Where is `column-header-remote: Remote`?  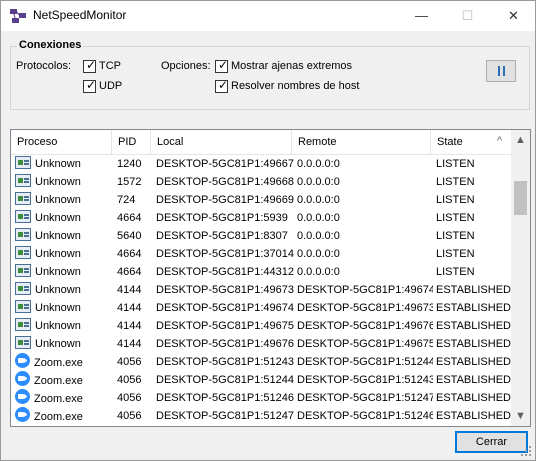 column-header-remote: Remote is located at coordinates (361, 142).